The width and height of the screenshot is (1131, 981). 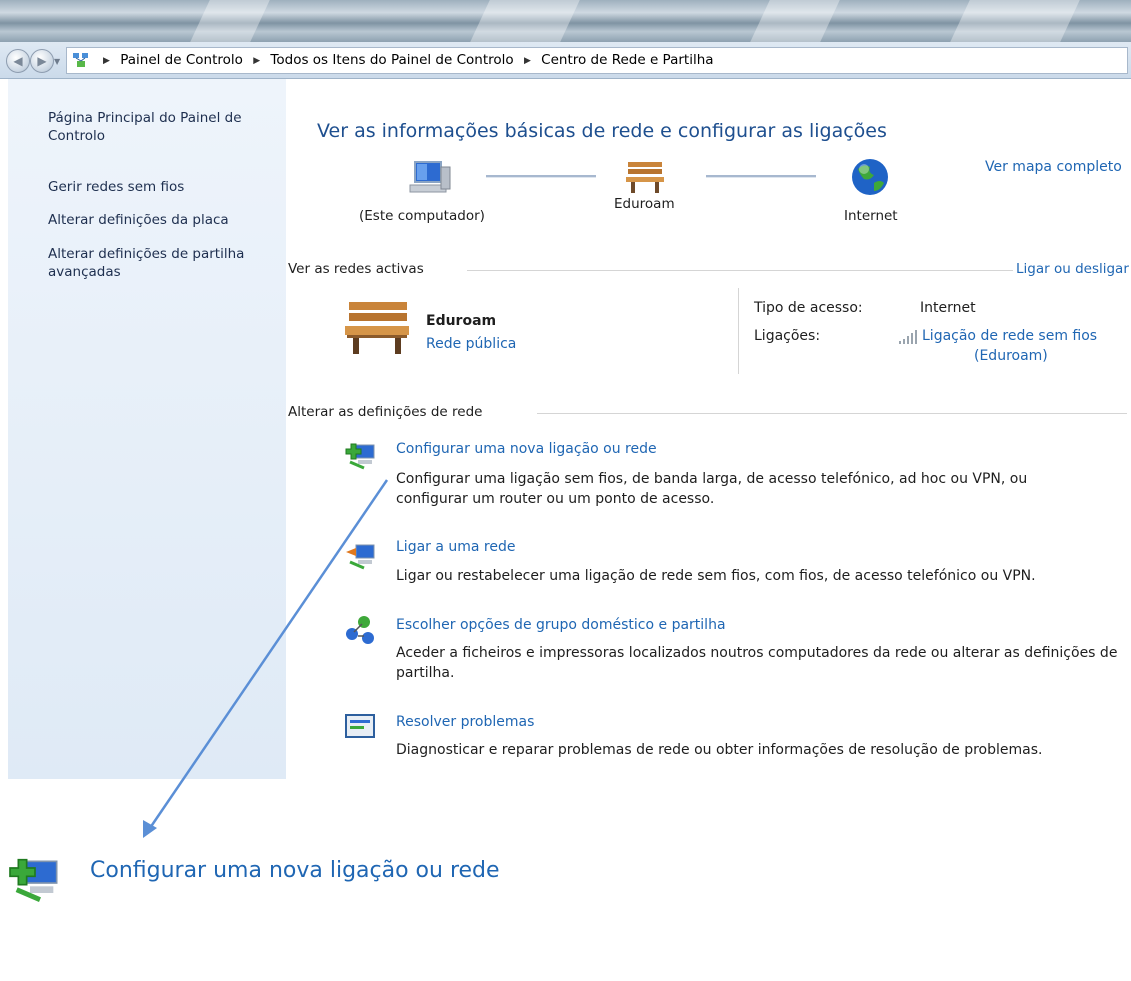 What do you see at coordinates (526, 449) in the screenshot?
I see `setup-new-connection-link: Configurar uma nova ligação ou rede` at bounding box center [526, 449].